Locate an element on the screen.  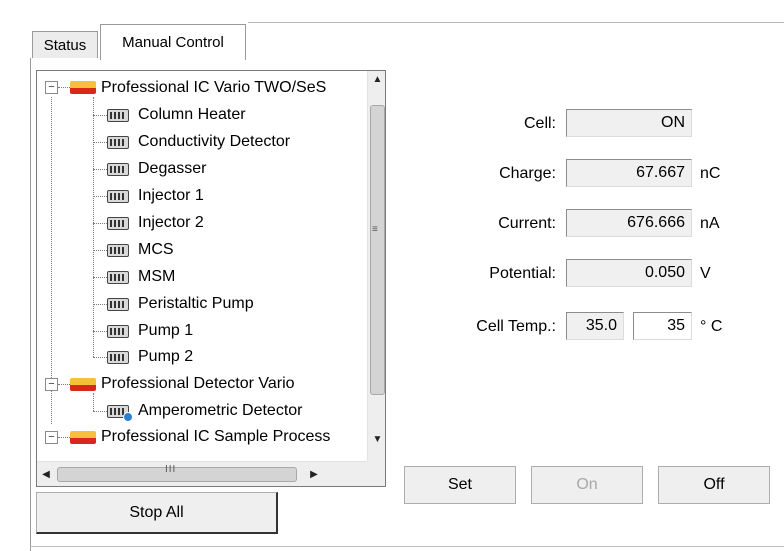
current-unit: nA is located at coordinates (710, 223).